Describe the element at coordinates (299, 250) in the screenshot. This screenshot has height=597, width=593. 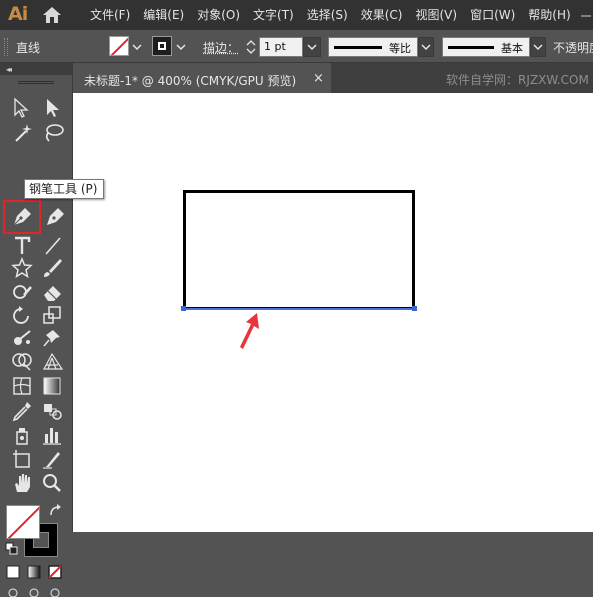
I see `rectangle-shape` at that location.